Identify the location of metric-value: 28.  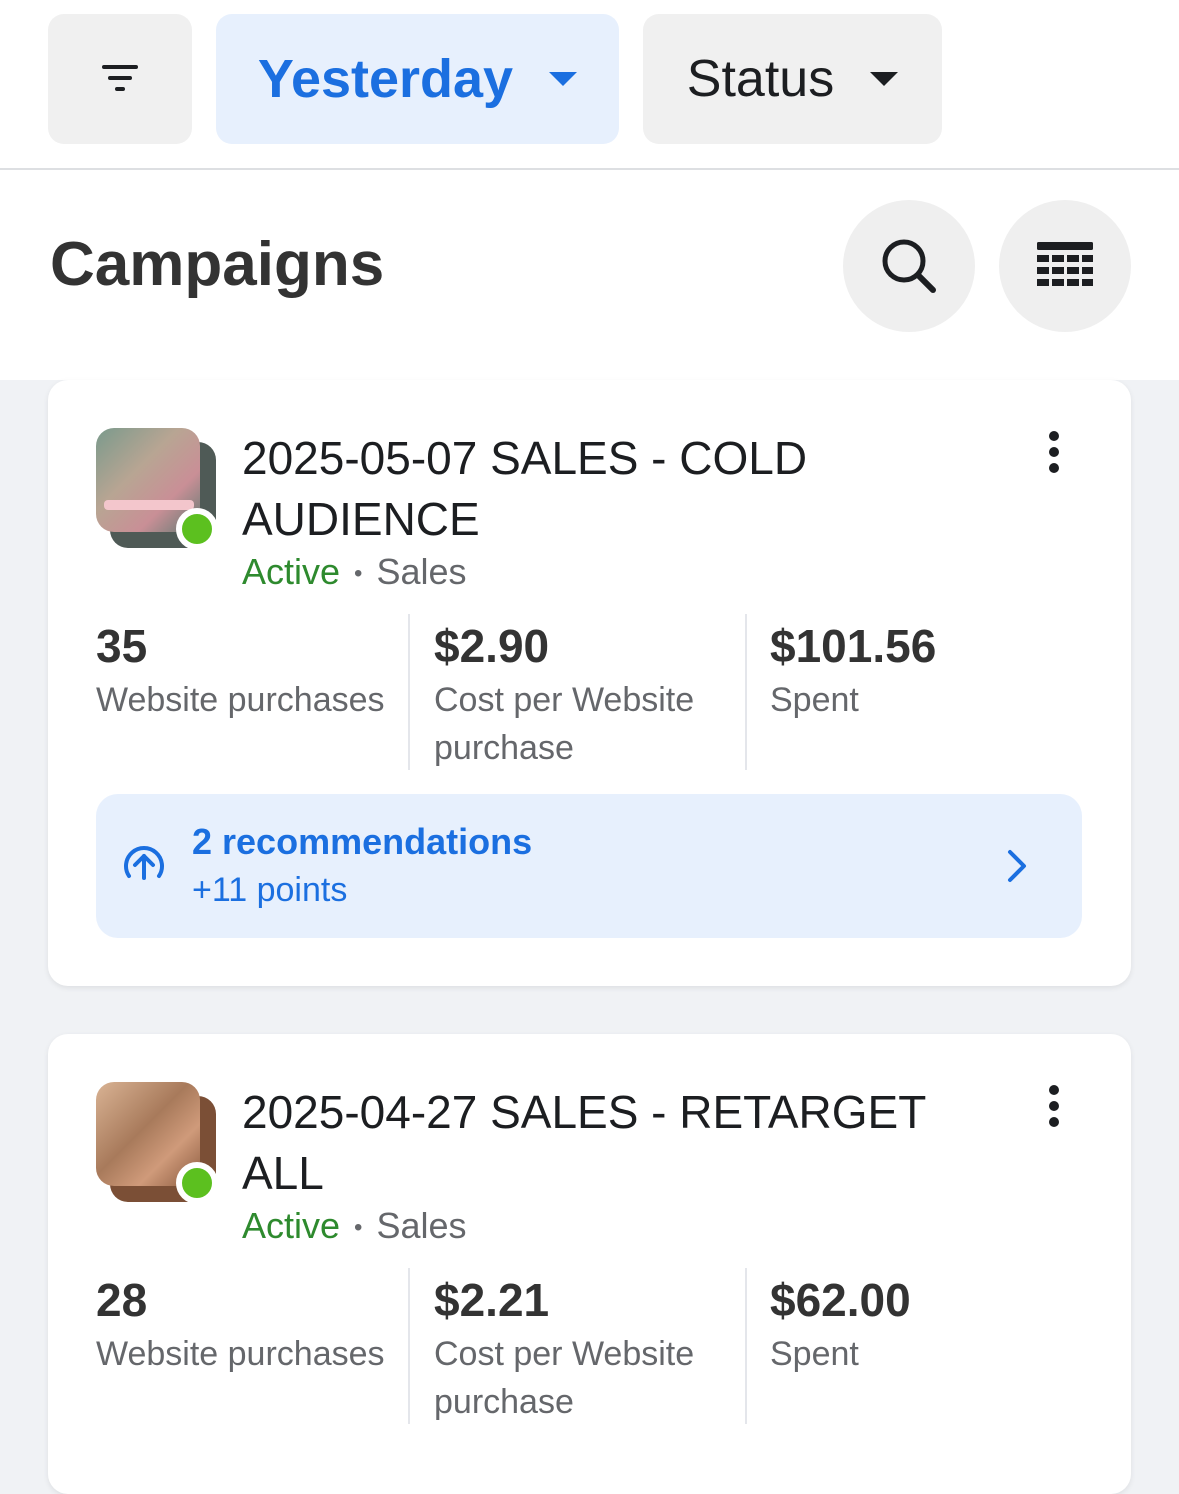
(122, 1300).